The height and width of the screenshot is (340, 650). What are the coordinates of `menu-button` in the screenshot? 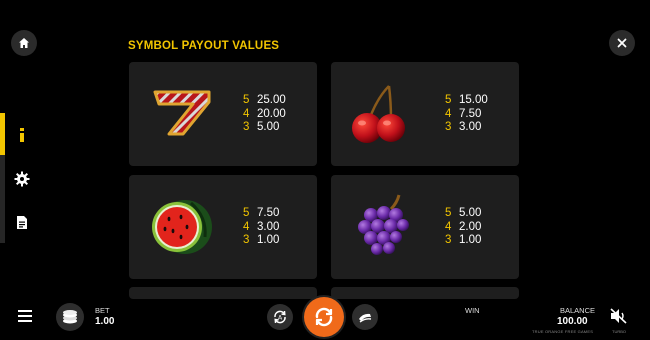 It's located at (26, 316).